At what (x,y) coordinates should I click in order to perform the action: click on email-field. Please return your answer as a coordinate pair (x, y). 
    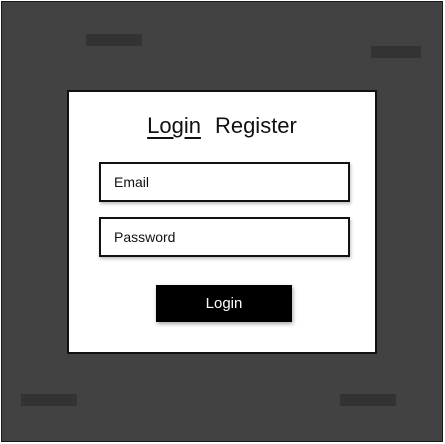
    Looking at the image, I should click on (224, 182).